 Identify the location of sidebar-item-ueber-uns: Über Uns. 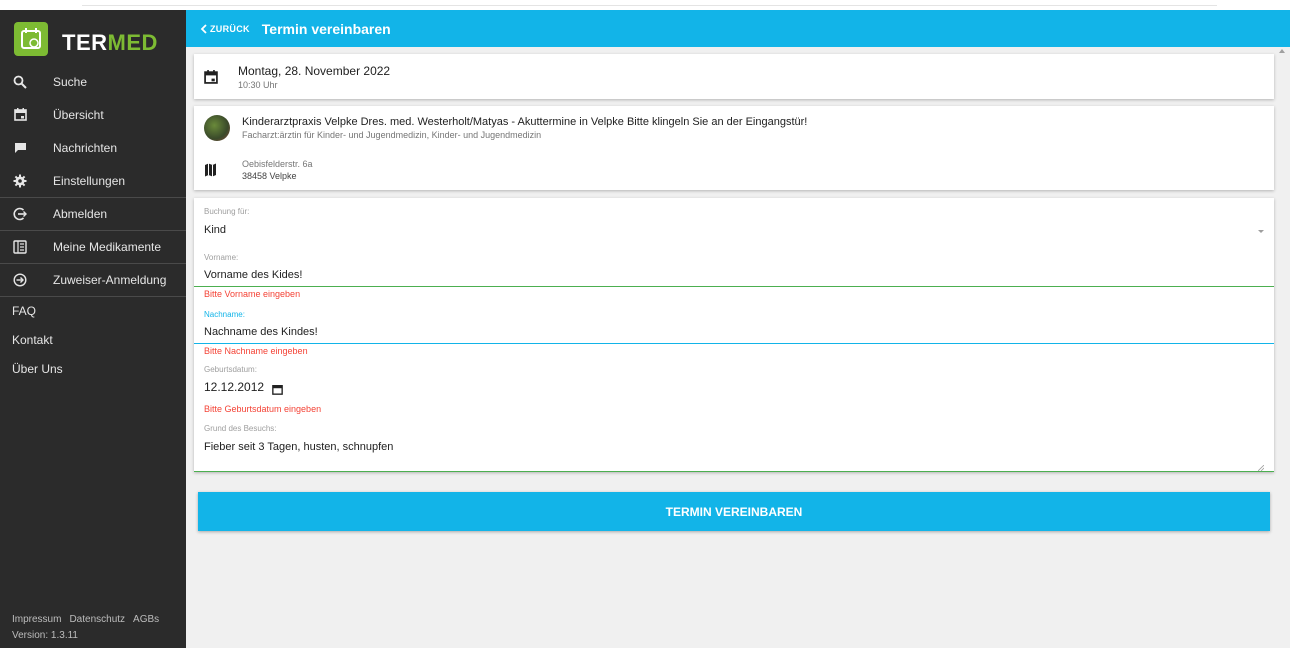
(93, 368).